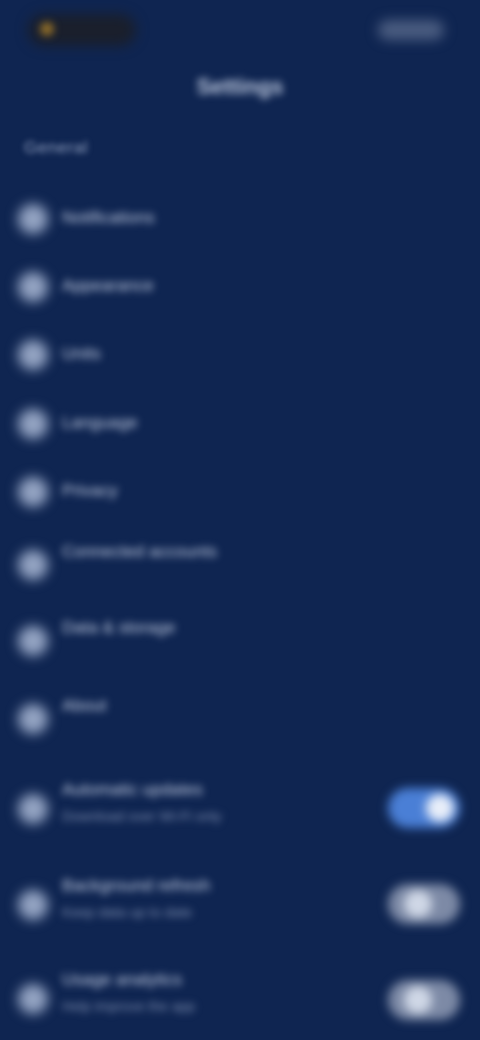 The height and width of the screenshot is (1040, 480). Describe the element at coordinates (33, 809) in the screenshot. I see `refresh-icon` at that location.